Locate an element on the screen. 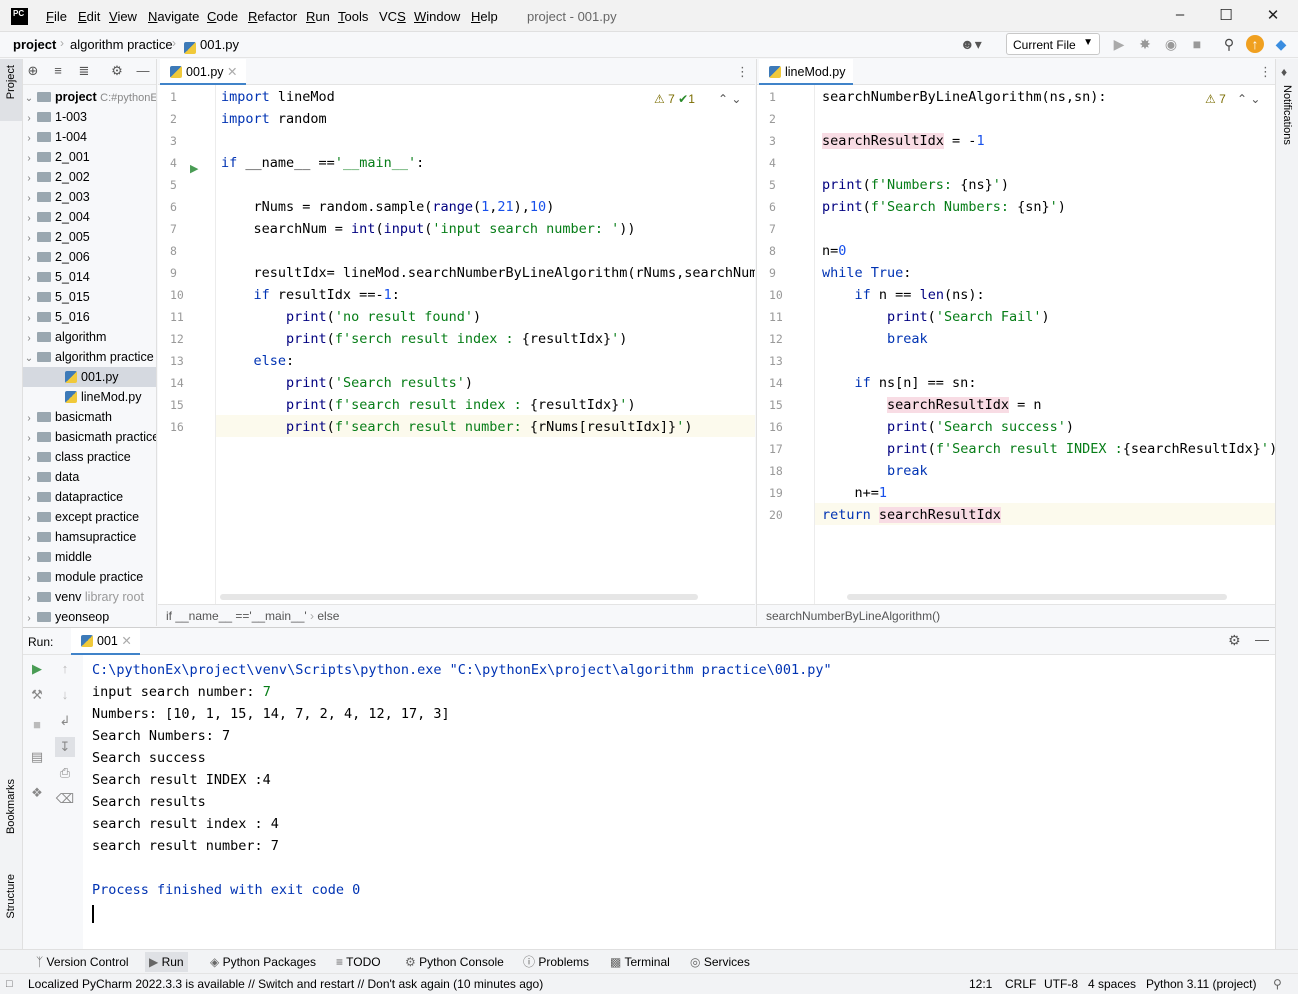 Image resolution: width=1298 pixels, height=994 pixels. tree-item-2-006: › 2_006 is located at coordinates (89, 257).